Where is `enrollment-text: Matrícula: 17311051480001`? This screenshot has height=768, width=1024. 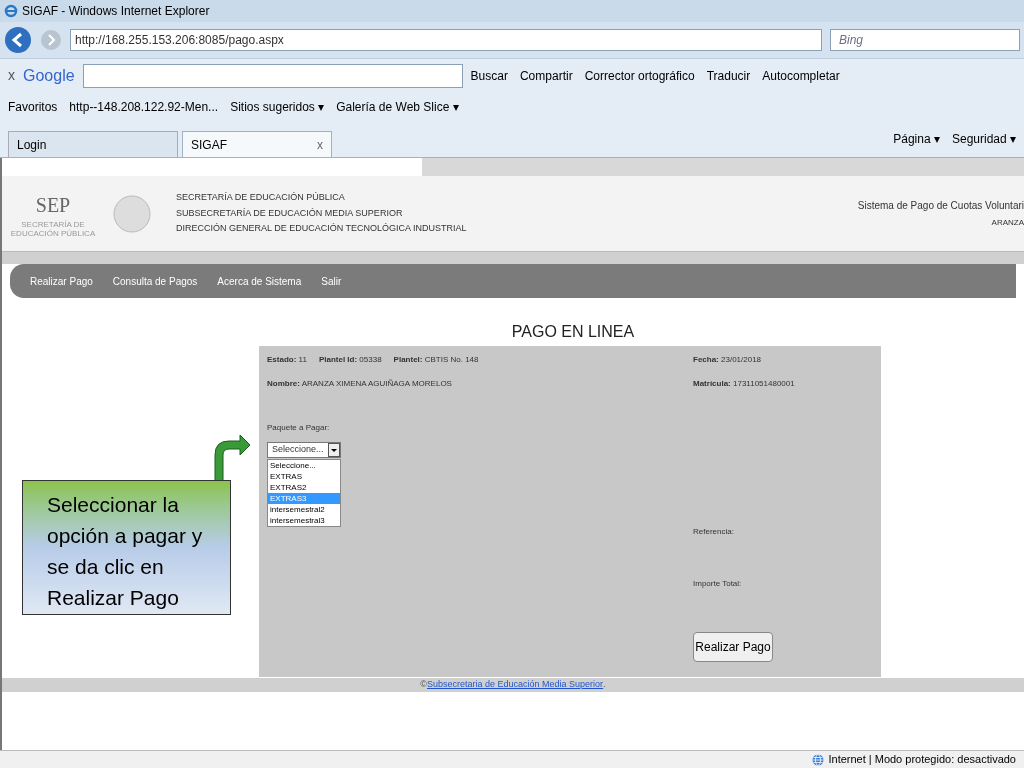 enrollment-text: Matrícula: 17311051480001 is located at coordinates (744, 384).